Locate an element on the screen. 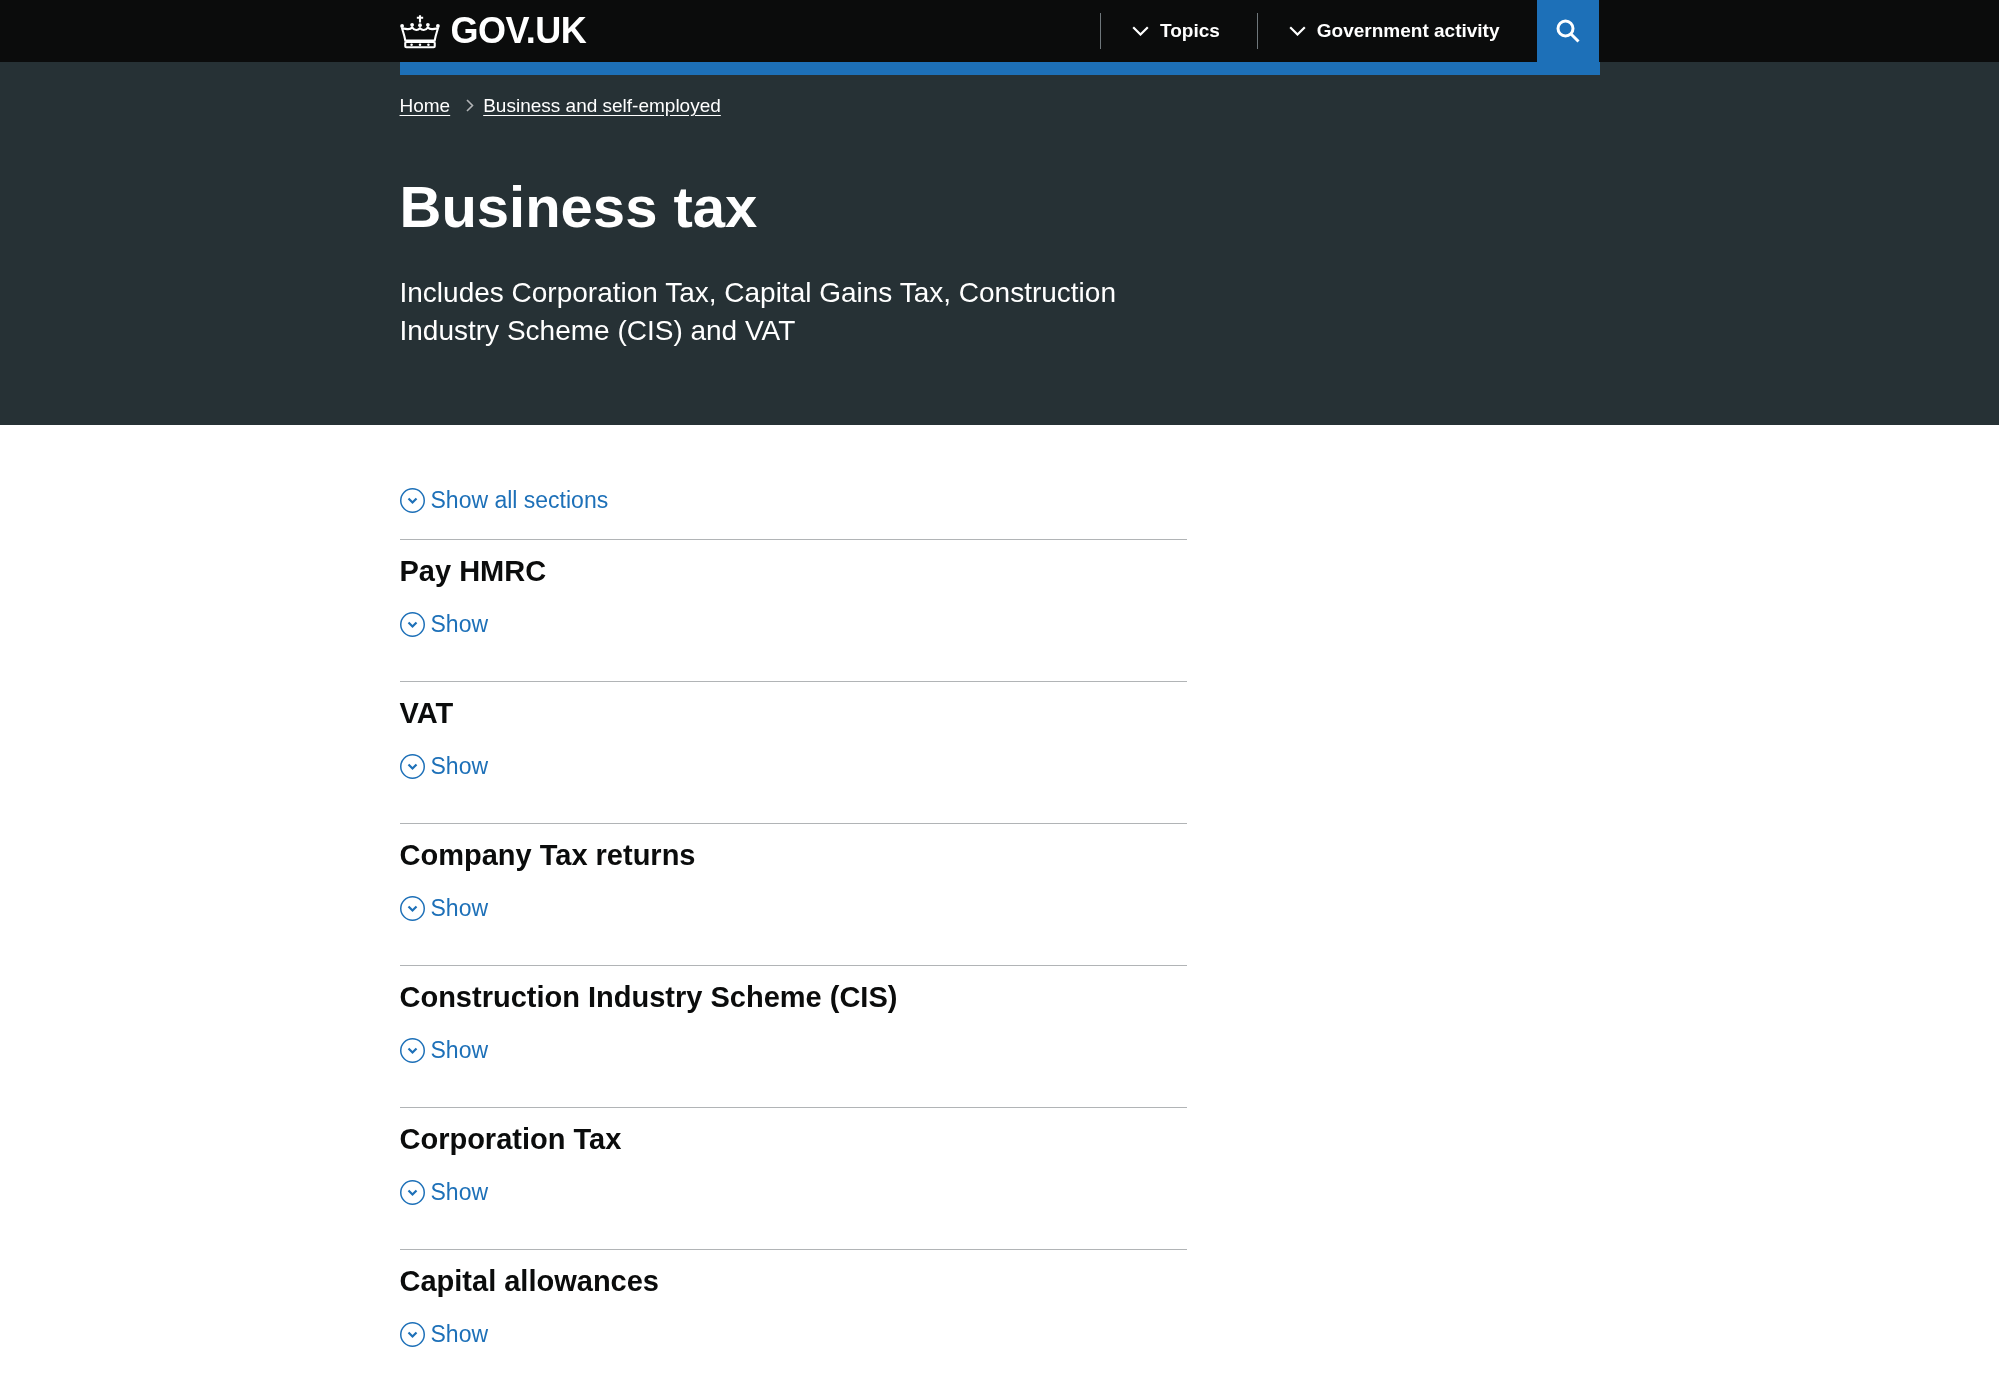 The height and width of the screenshot is (1375, 1999). crown-icon is located at coordinates (419, 31).